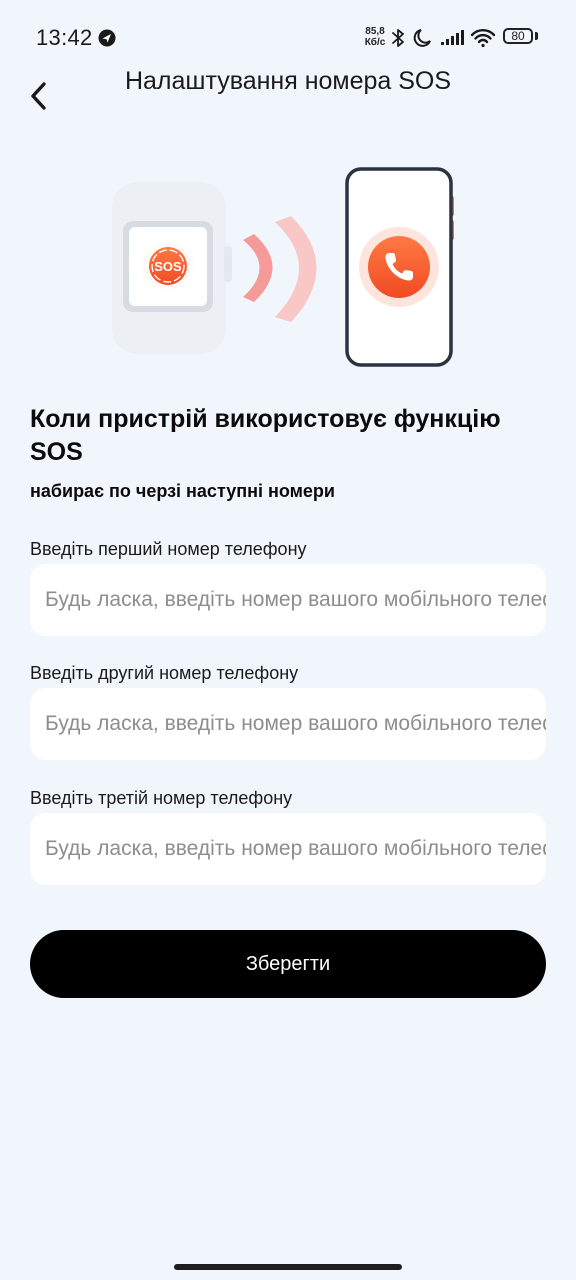 The height and width of the screenshot is (1280, 576). What do you see at coordinates (280, 269) in the screenshot?
I see `signal-waves-icon` at bounding box center [280, 269].